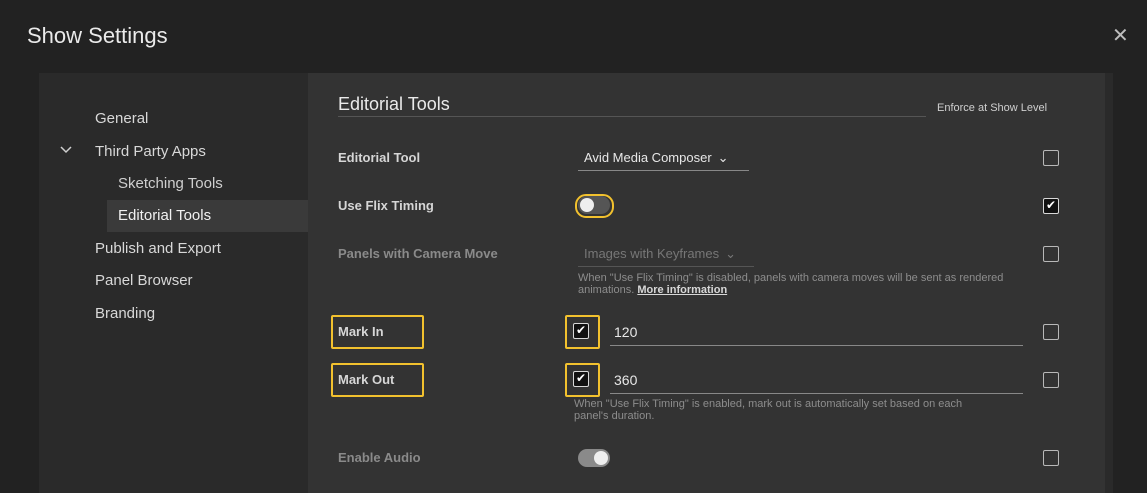  What do you see at coordinates (150, 151) in the screenshot?
I see `sidebar-item-third-party-apps: Third Party Apps` at bounding box center [150, 151].